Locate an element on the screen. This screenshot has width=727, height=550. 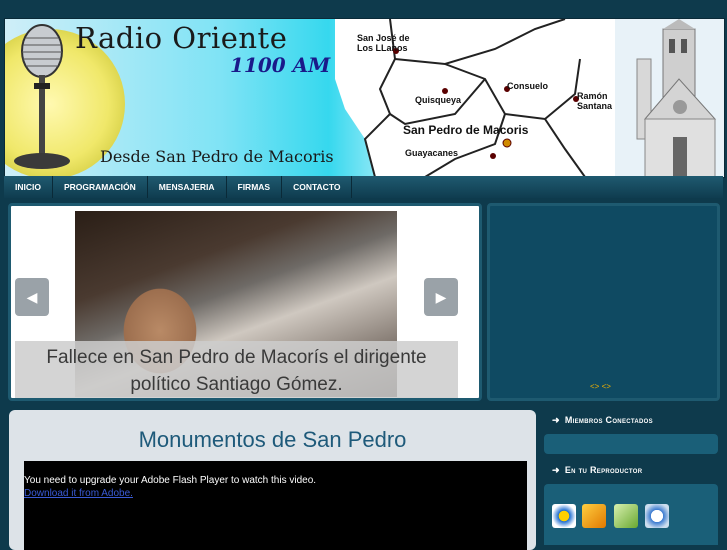
itunes-icon is located at coordinates (626, 516).